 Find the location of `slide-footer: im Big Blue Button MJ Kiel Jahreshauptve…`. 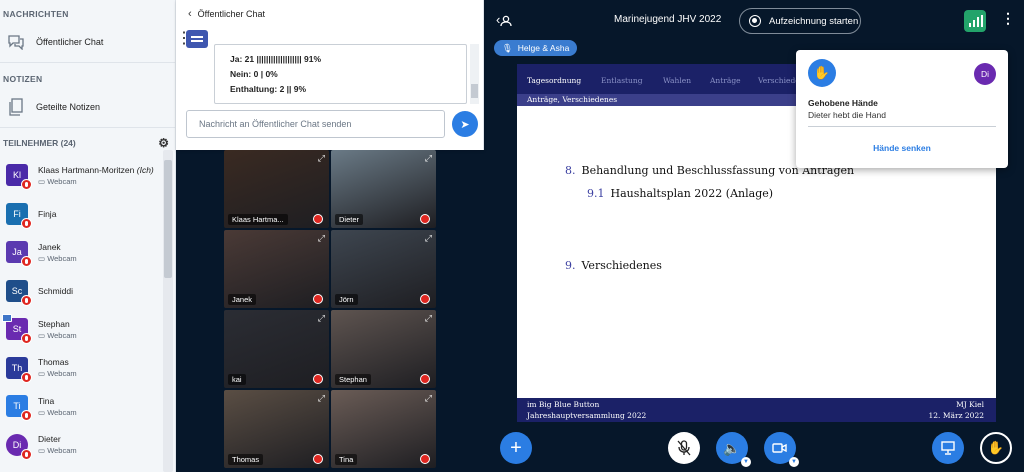

slide-footer: im Big Blue Button MJ Kiel Jahreshauptve… is located at coordinates (756, 410).